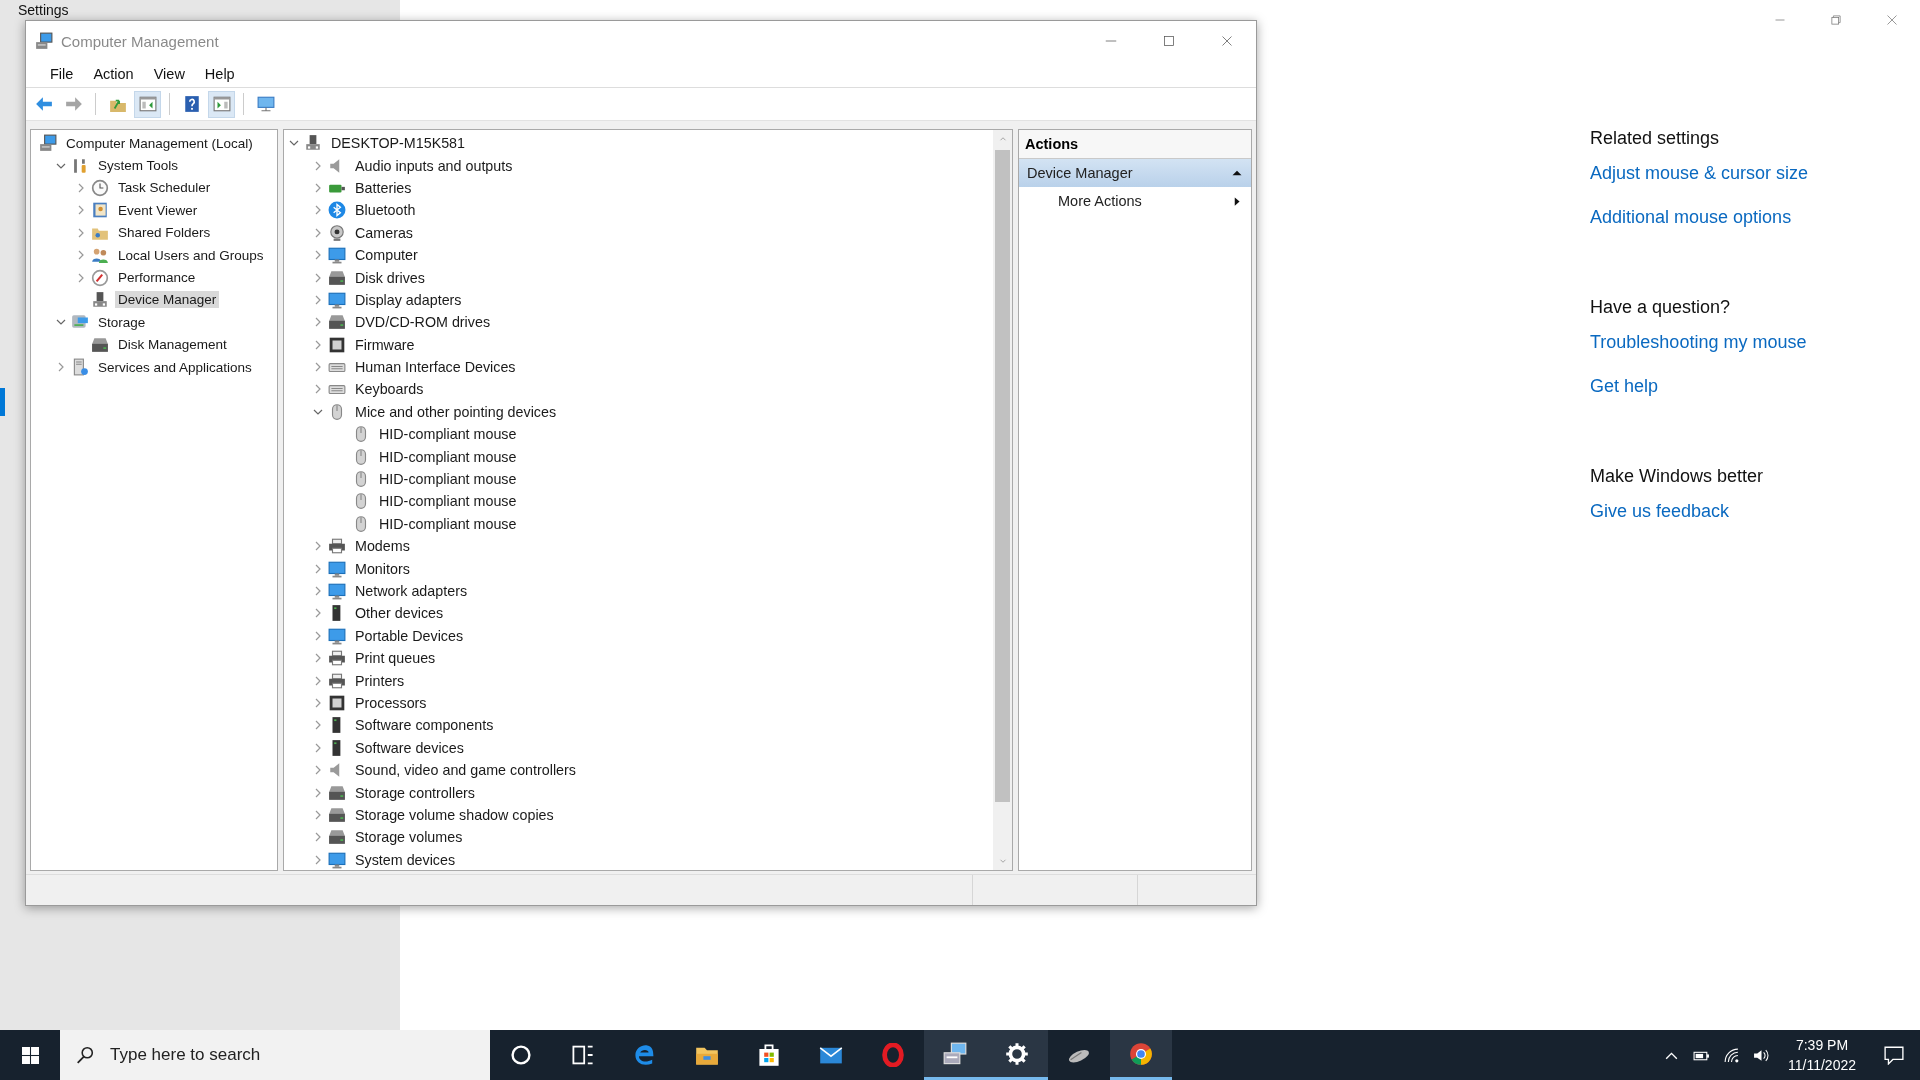  What do you see at coordinates (385, 210) in the screenshot?
I see `tree-item: Bluetooth` at bounding box center [385, 210].